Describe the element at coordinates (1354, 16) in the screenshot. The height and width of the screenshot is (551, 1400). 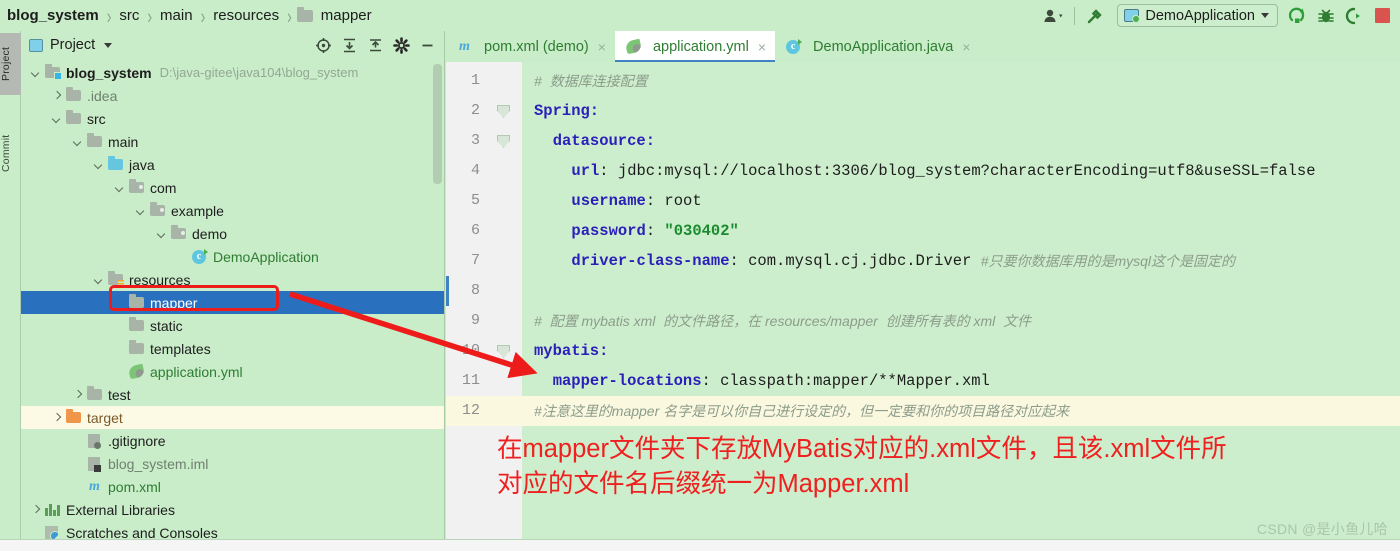
I see `run-with-coverage-icon` at that location.